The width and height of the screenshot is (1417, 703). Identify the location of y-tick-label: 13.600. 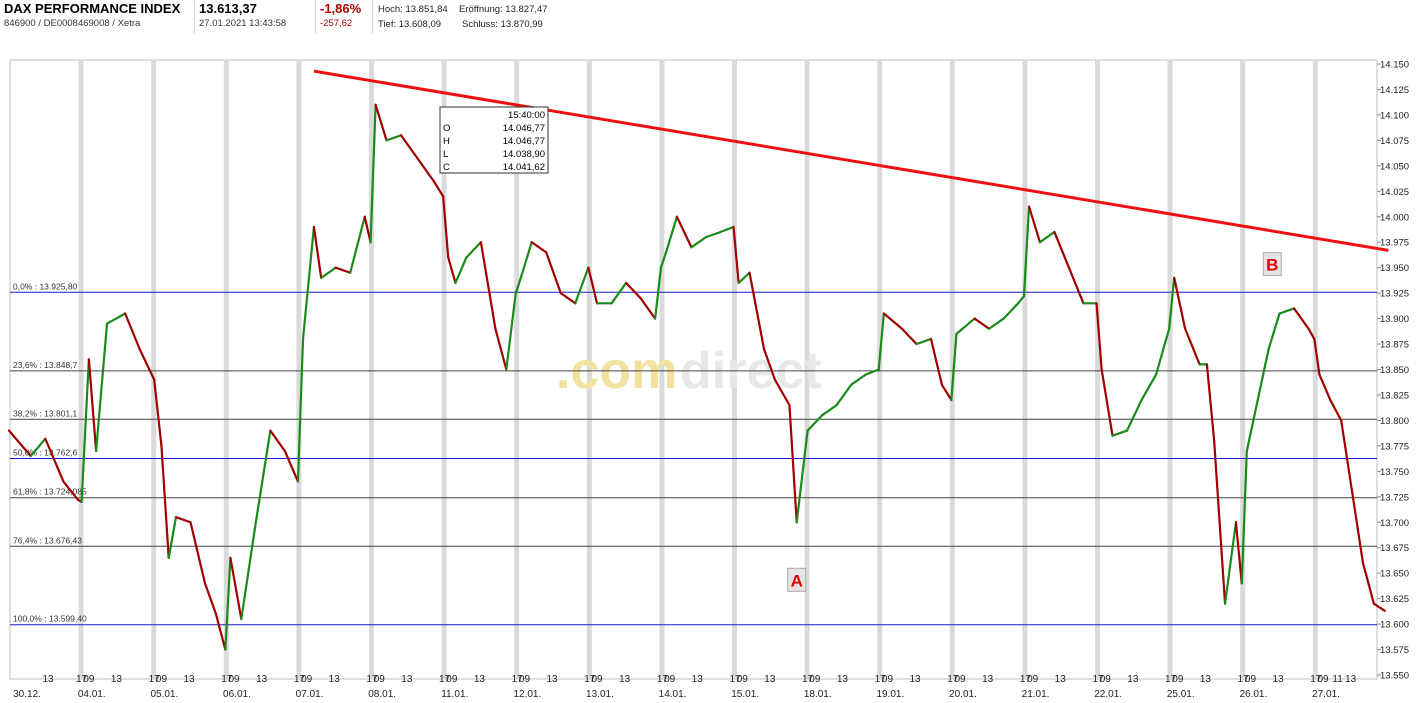
(1394, 625).